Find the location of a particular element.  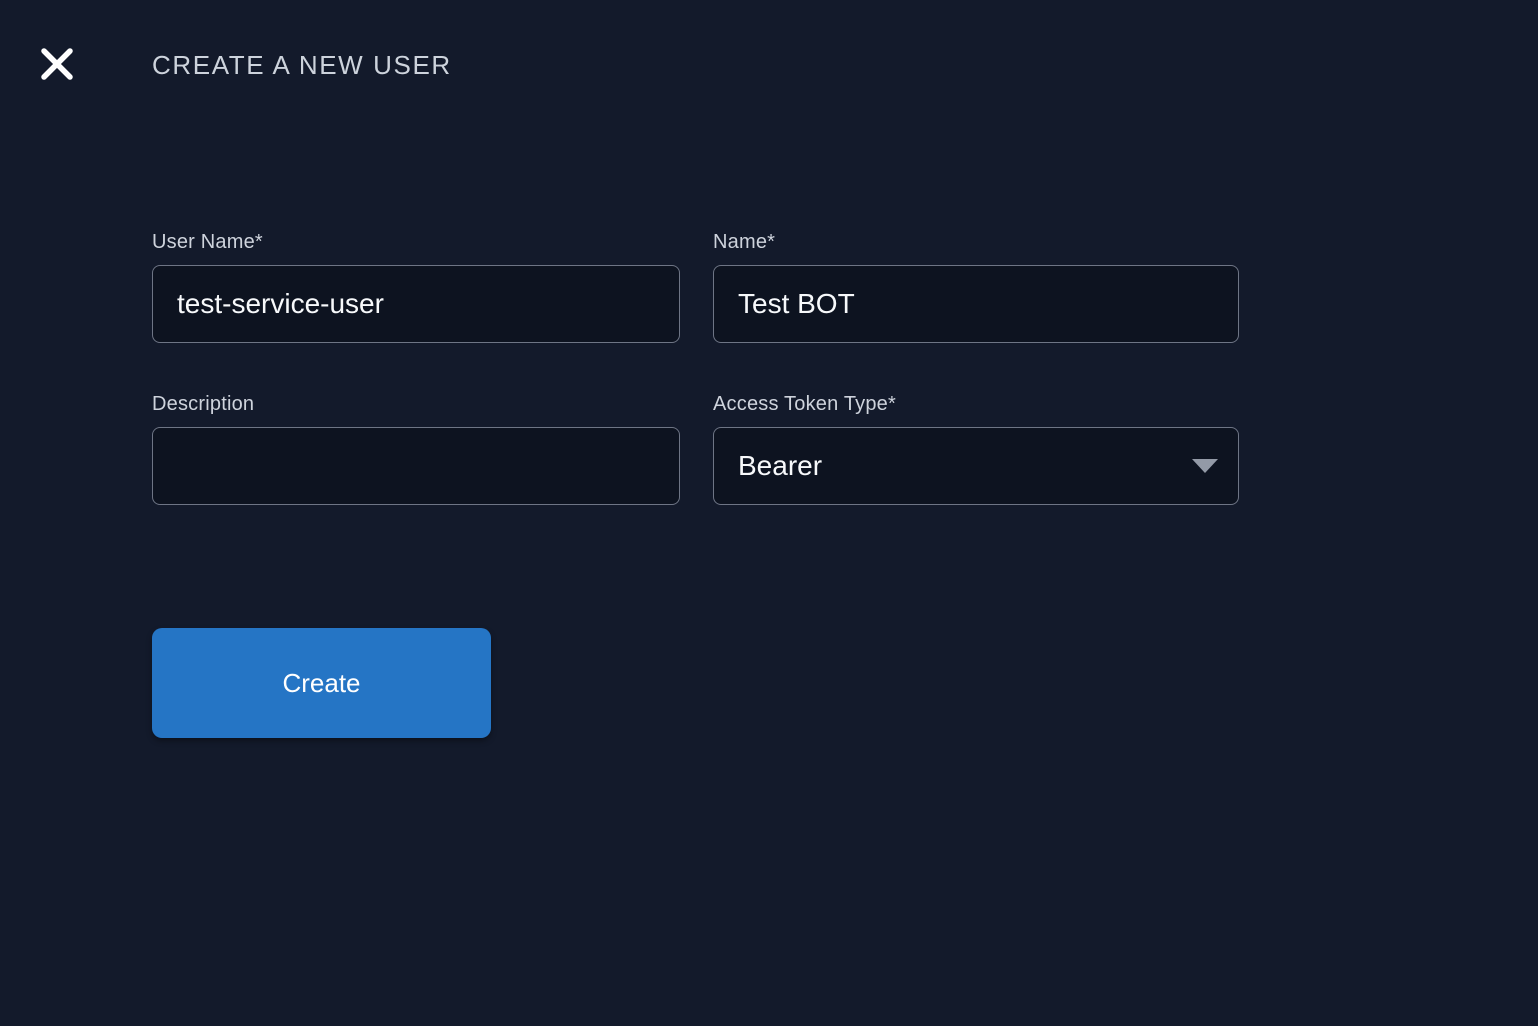

description-input is located at coordinates (416, 466).